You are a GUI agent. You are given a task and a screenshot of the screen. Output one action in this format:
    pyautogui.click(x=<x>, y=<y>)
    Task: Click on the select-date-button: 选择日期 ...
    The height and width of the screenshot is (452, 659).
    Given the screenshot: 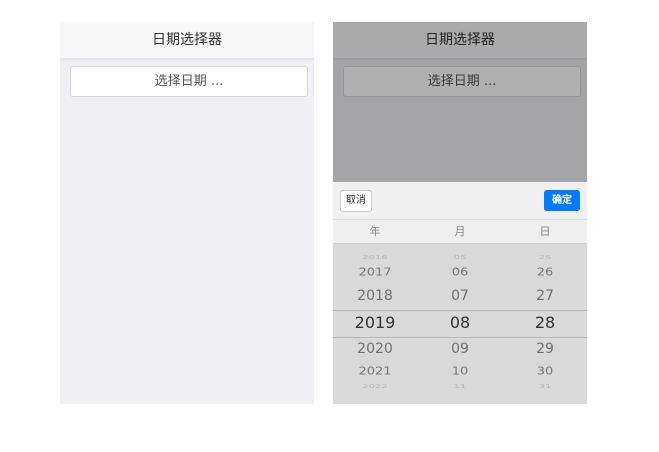 What is the action you would take?
    pyautogui.click(x=189, y=81)
    